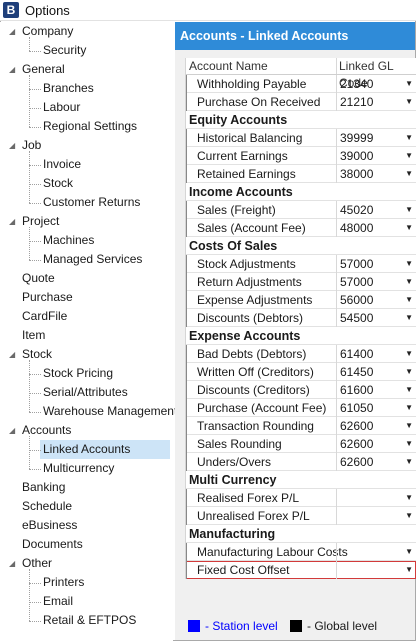 The width and height of the screenshot is (416, 641). Describe the element at coordinates (301, 300) in the screenshot. I see `account-row-expense-adjustments: Expense Adjustments 56000 ▼` at that location.